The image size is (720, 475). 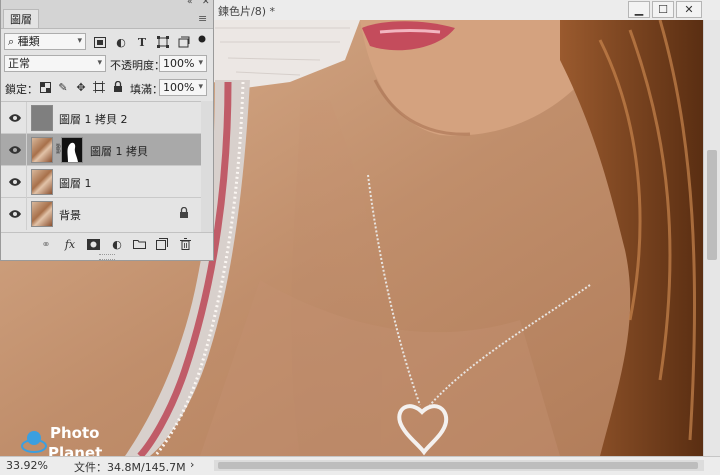 What do you see at coordinates (142, 42) in the screenshot?
I see `type-filter-icon: T` at bounding box center [142, 42].